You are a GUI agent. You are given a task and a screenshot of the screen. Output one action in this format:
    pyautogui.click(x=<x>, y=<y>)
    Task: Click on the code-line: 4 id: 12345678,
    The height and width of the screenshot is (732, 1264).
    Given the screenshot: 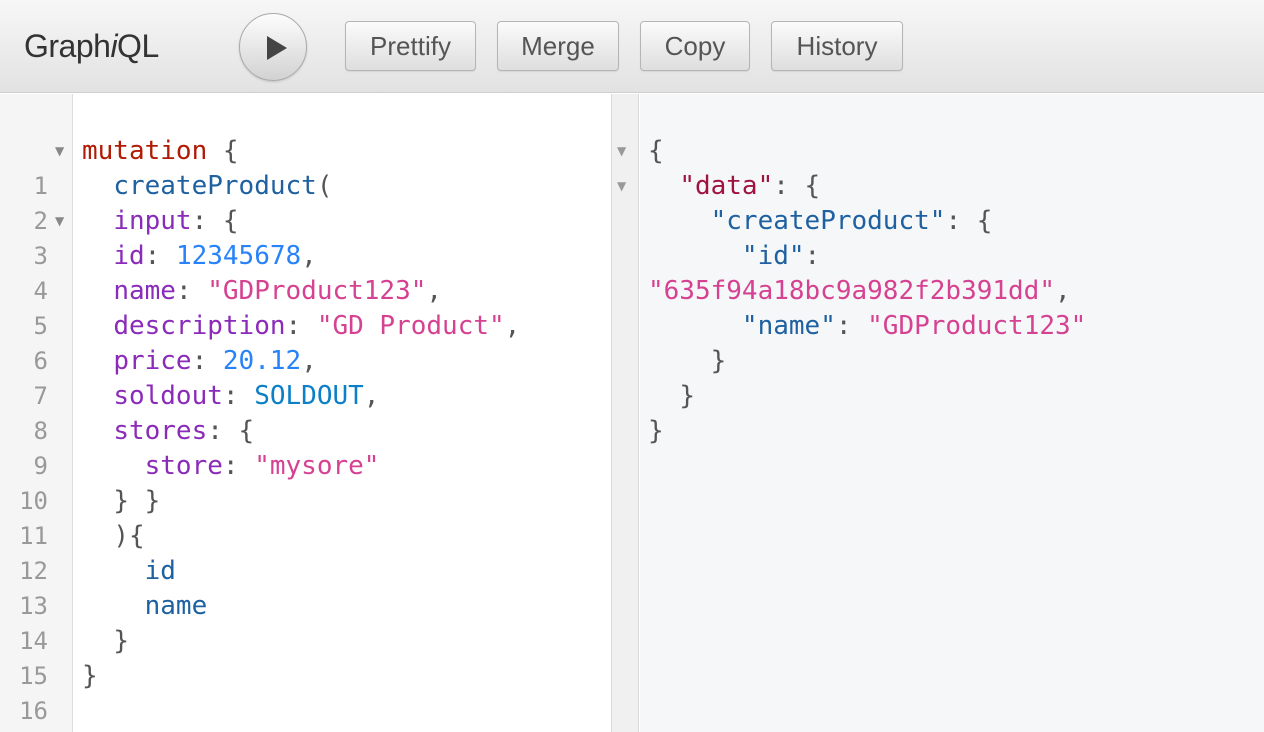 What is the action you would take?
    pyautogui.click(x=158, y=272)
    